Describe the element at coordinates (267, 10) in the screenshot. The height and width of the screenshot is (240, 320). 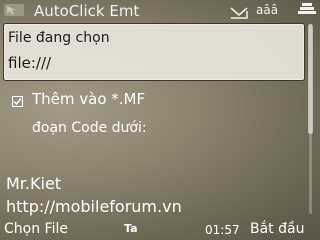
I see `signal-indicator: aââ` at that location.